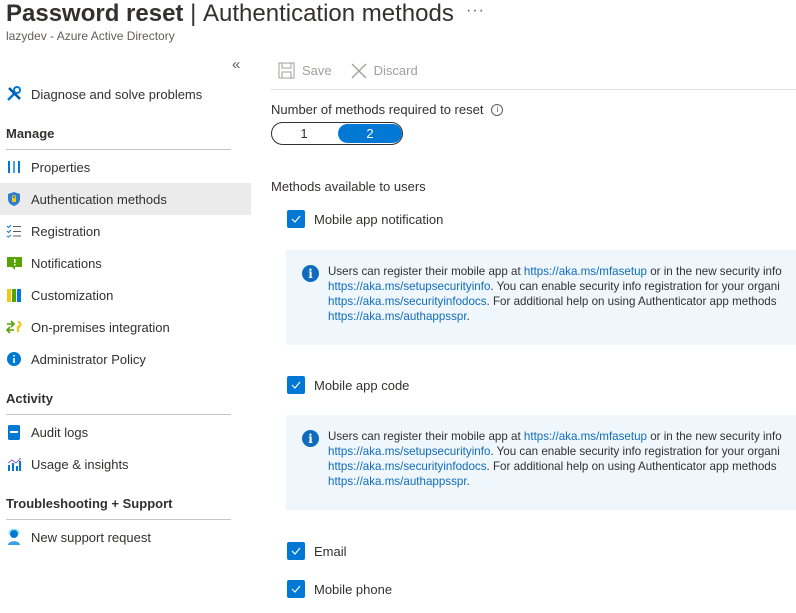 The image size is (796, 613). What do you see at coordinates (337, 133) in the screenshot?
I see `methods-required-toggle: 1 2` at bounding box center [337, 133].